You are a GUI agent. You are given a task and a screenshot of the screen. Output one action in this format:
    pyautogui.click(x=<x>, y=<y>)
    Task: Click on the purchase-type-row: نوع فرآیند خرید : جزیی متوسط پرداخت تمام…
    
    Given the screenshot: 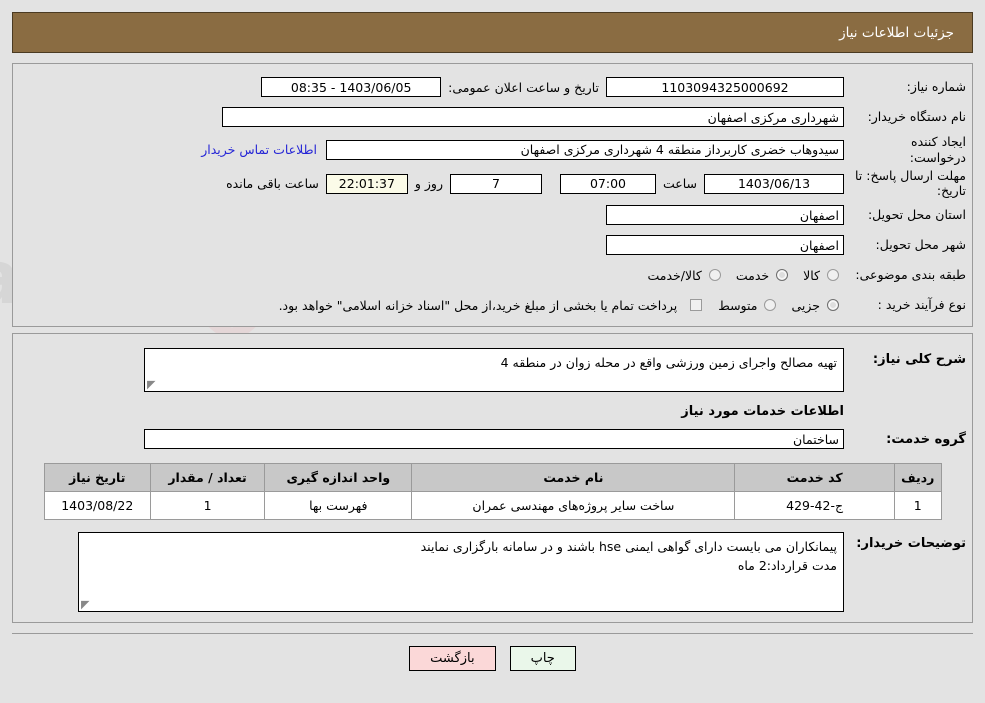 What is the action you would take?
    pyautogui.click(x=492, y=305)
    